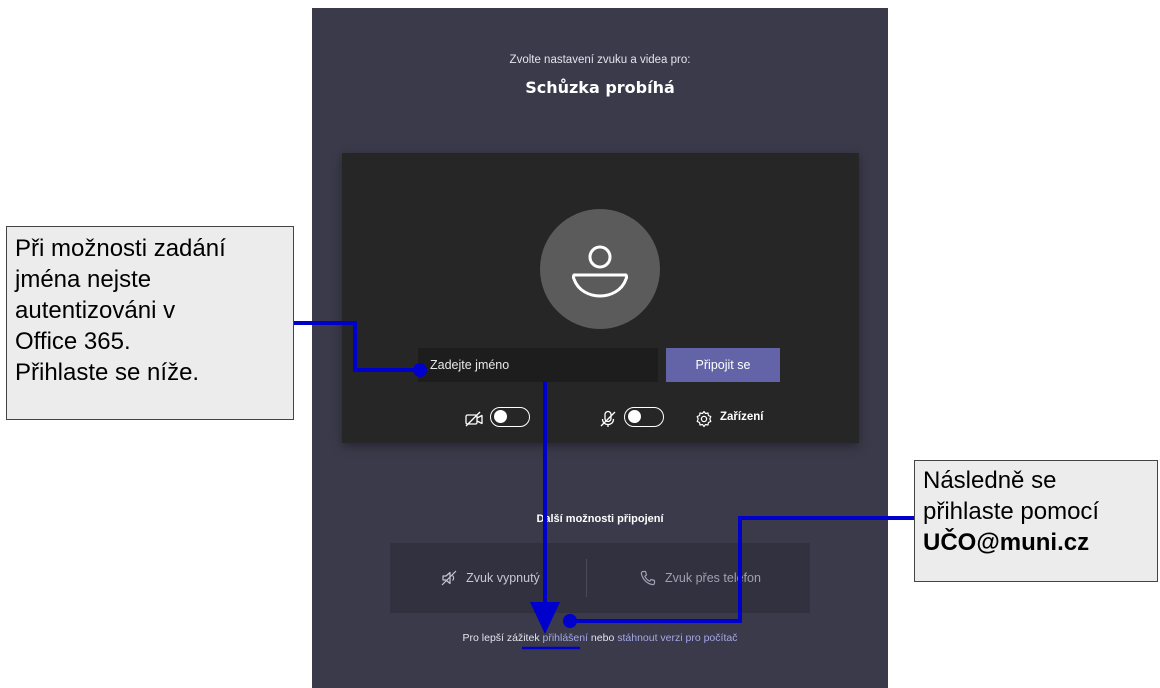 This screenshot has width=1160, height=688. I want to click on options-divider, so click(586, 578).